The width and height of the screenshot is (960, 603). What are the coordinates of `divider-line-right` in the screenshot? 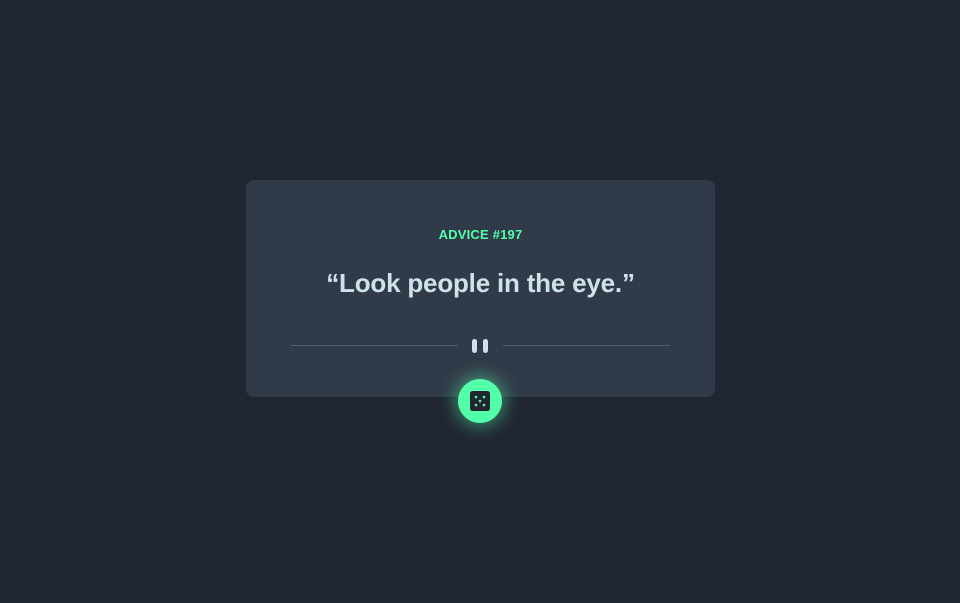 It's located at (586, 345).